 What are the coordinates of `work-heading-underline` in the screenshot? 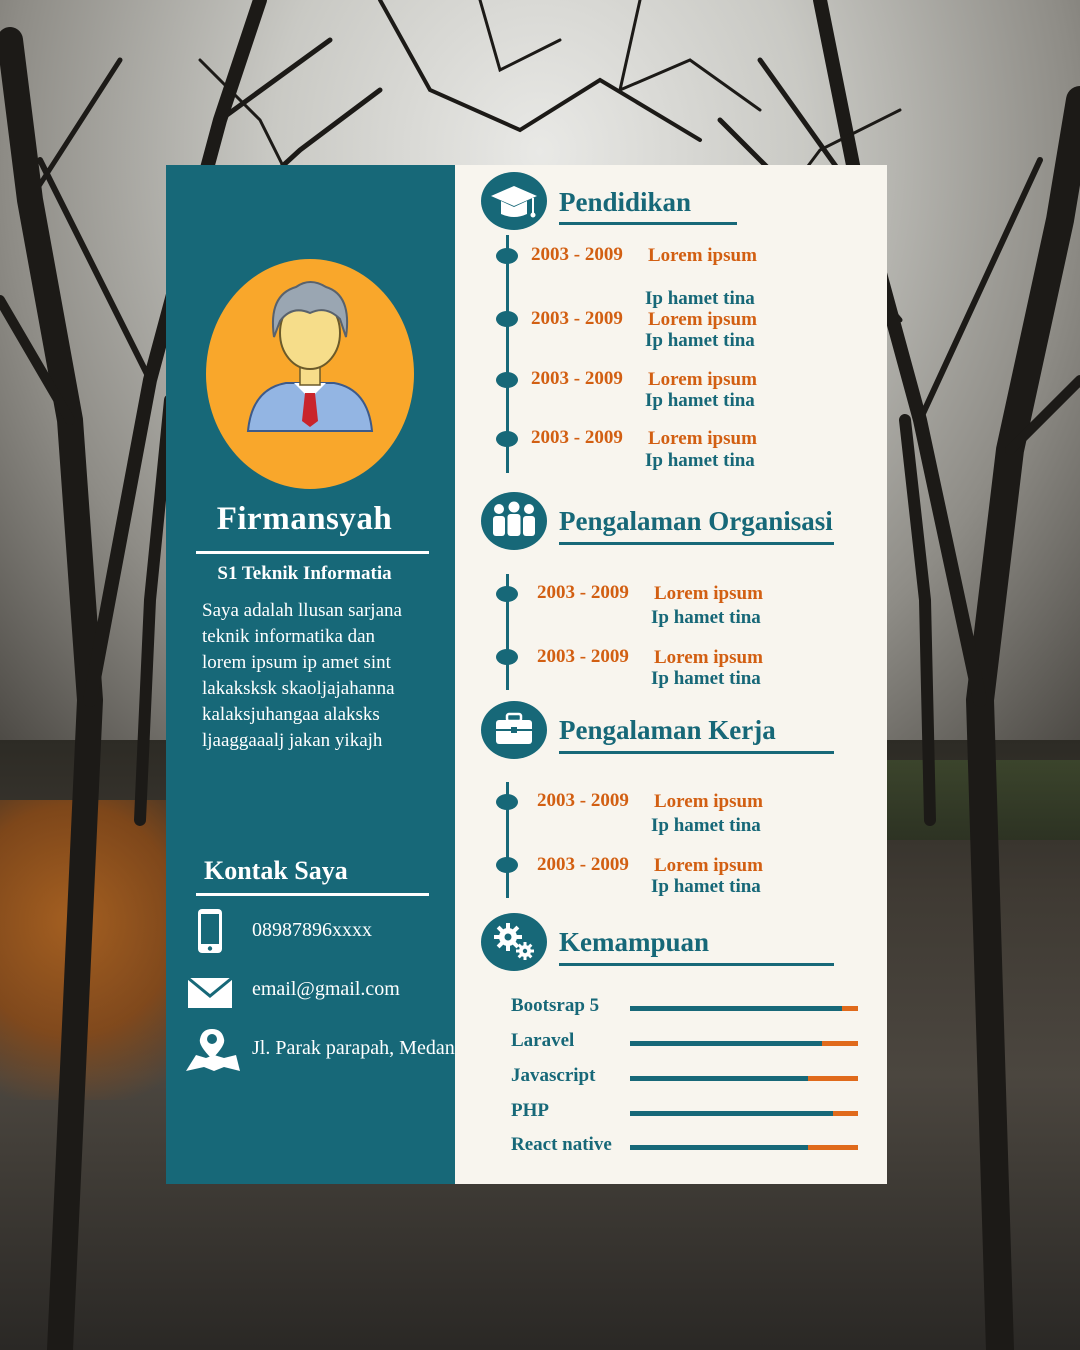 It's located at (696, 752).